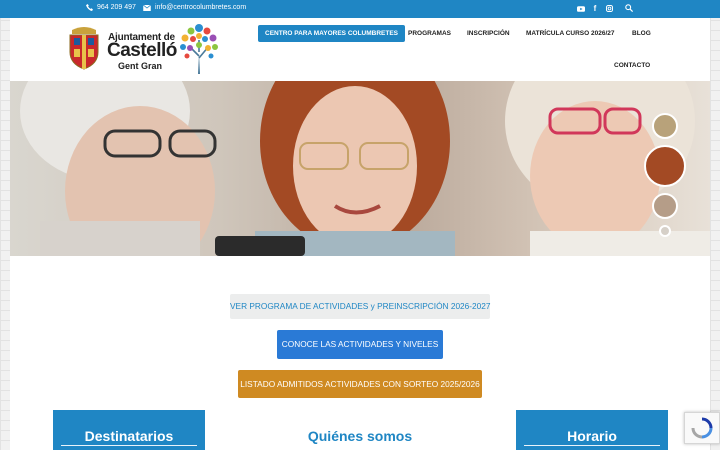 The image size is (720, 450). I want to click on mail-icon, so click(147, 7).